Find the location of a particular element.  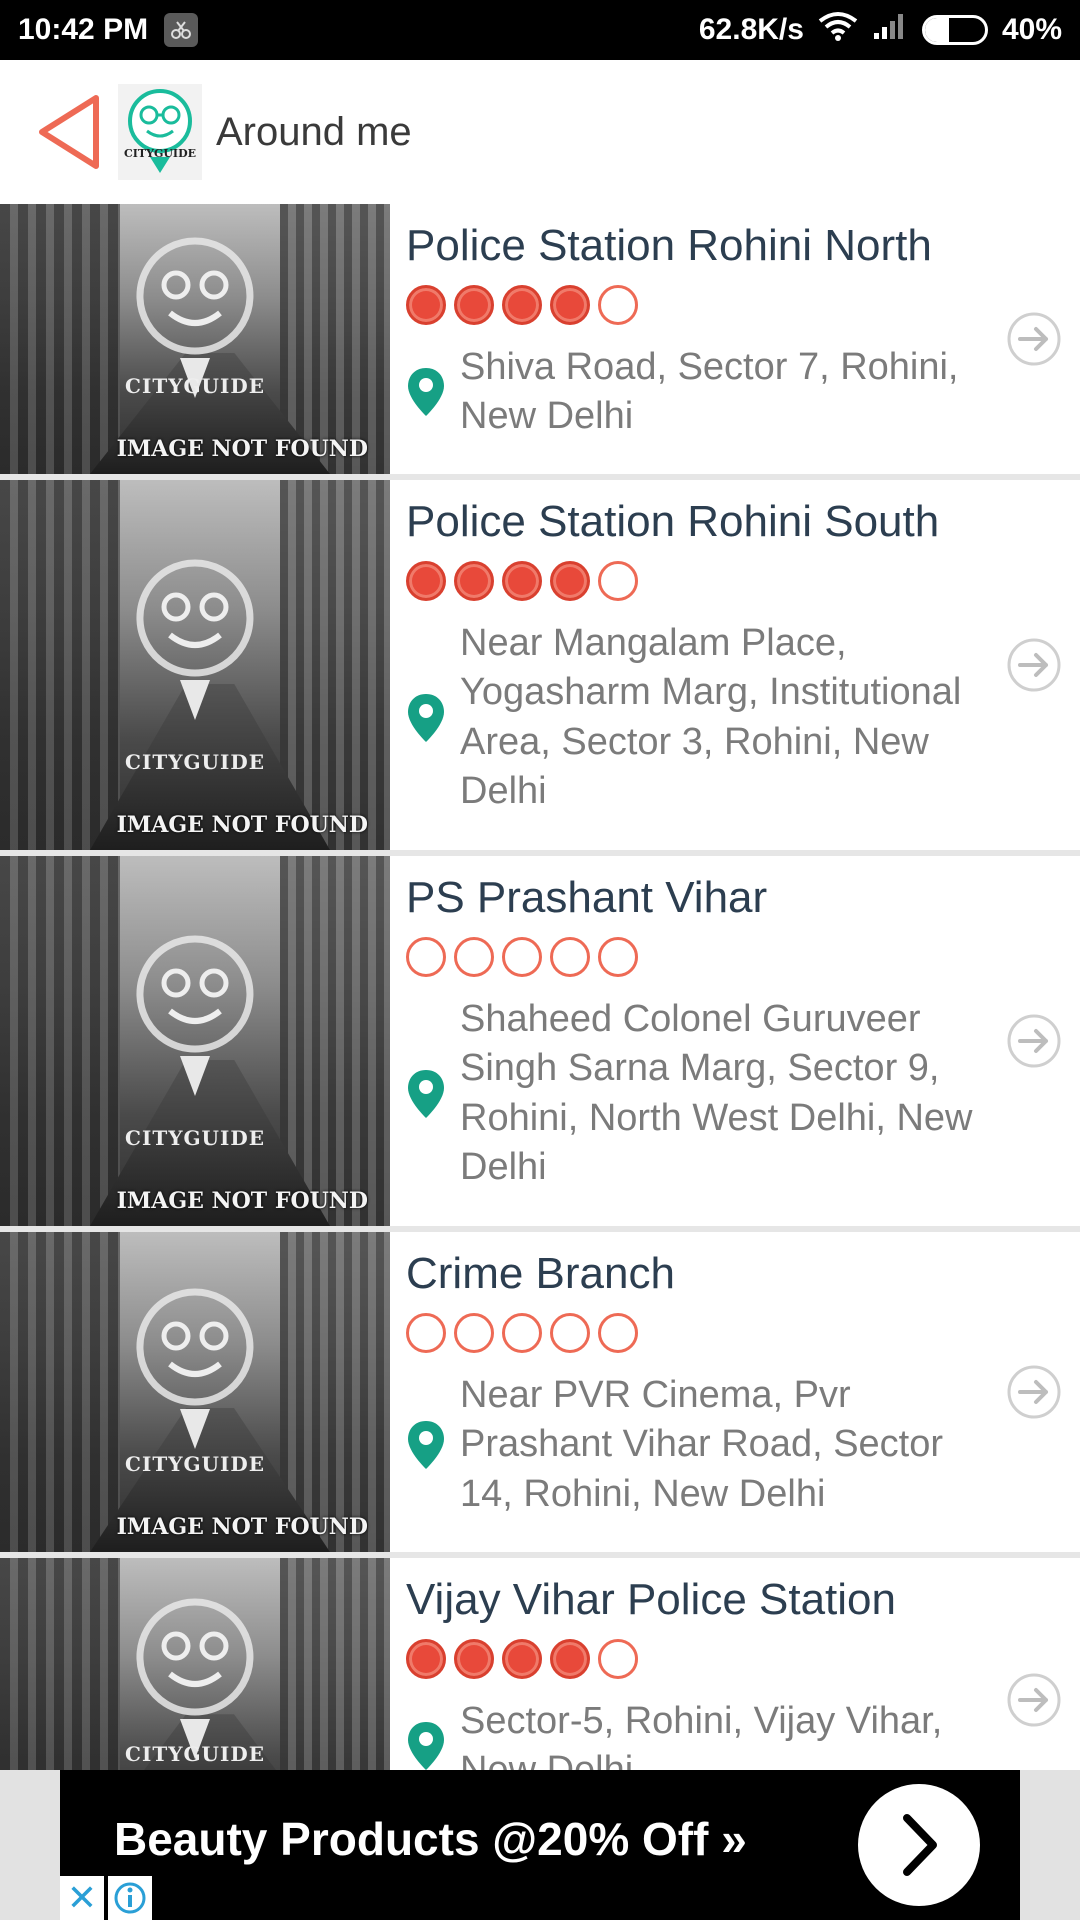

back-triangle-icon is located at coordinates (69, 132).